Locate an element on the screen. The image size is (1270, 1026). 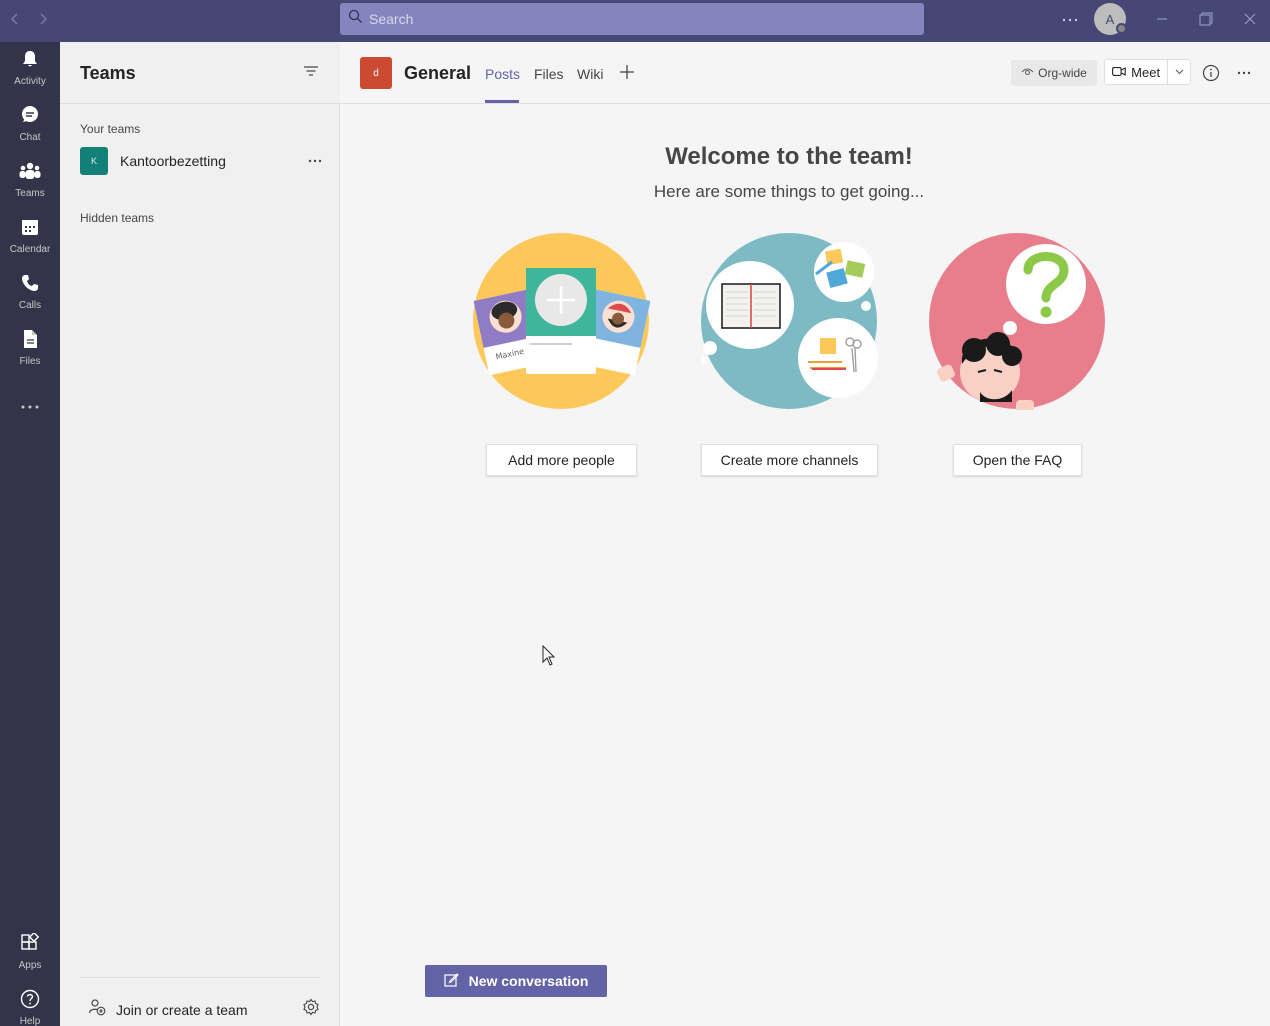
channel-avatar: d is located at coordinates (376, 73).